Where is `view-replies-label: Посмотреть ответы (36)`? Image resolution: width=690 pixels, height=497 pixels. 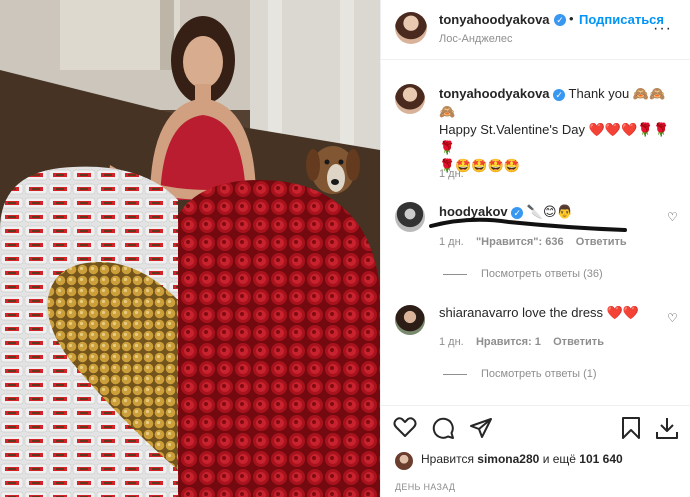 view-replies-label: Посмотреть ответы (36) is located at coordinates (542, 274).